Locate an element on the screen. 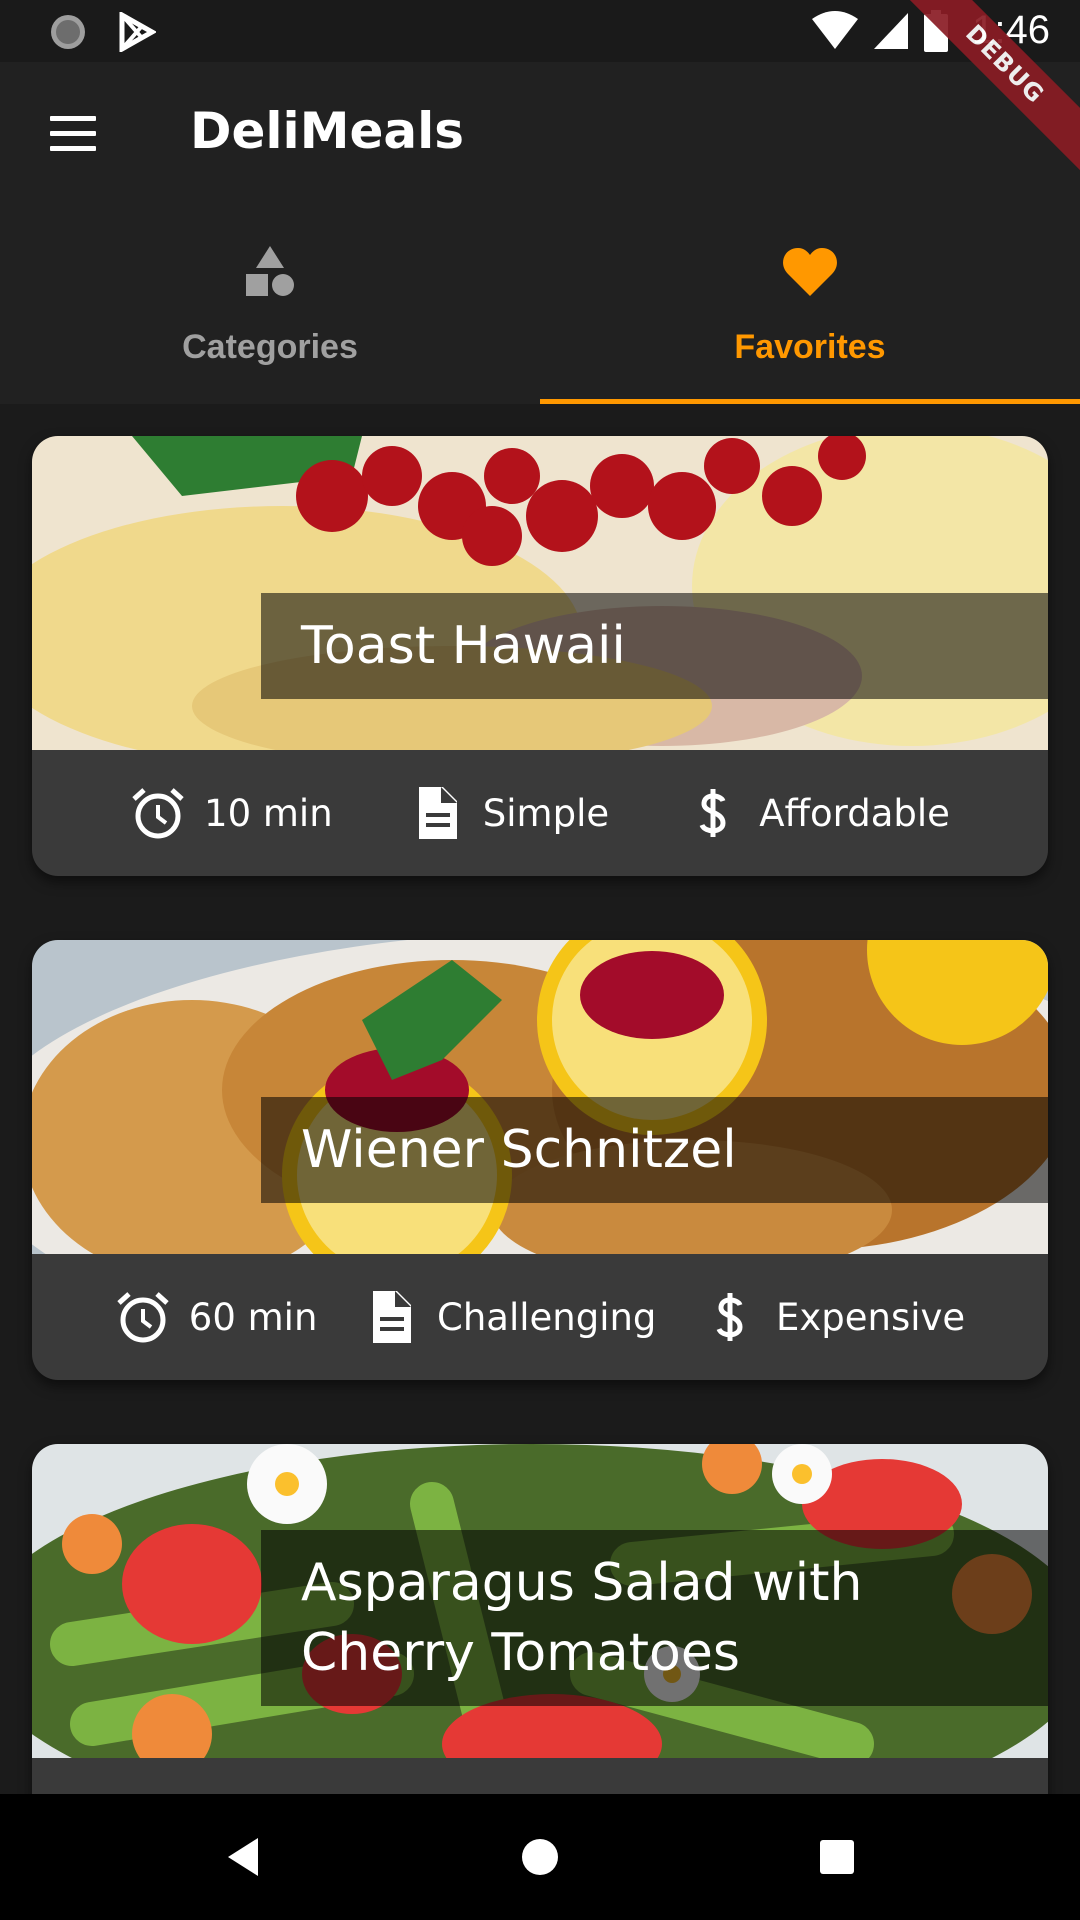 This screenshot has width=1080, height=1920. meal-affordability: Expensive is located at coordinates (833, 1317).